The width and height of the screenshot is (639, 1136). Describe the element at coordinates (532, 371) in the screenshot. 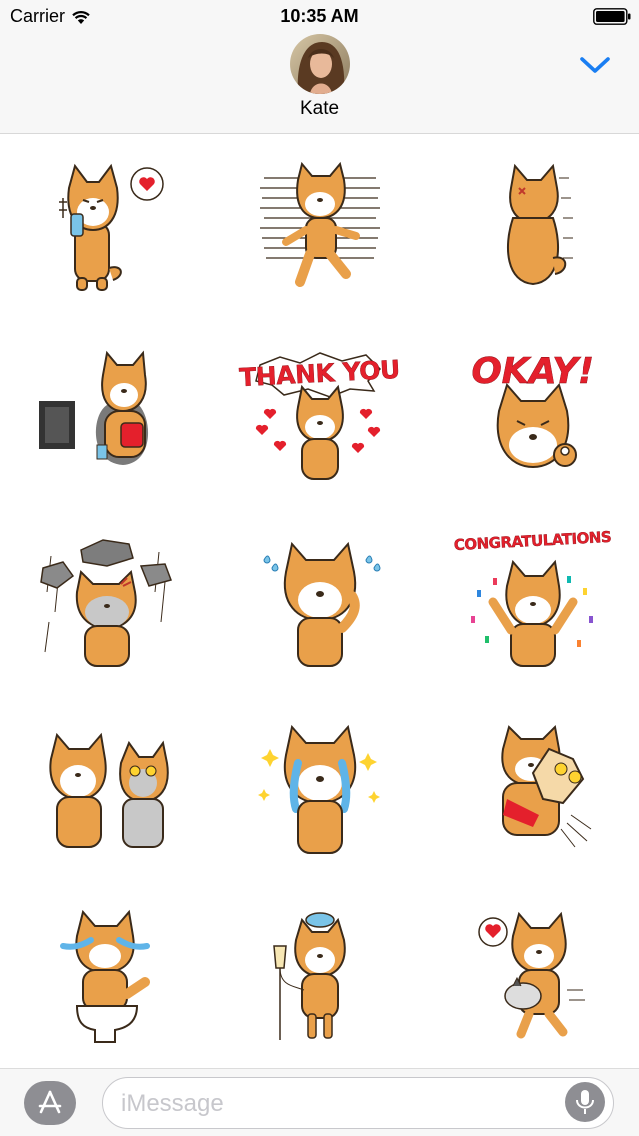

I see `sticker-caption: OKAY!` at that location.